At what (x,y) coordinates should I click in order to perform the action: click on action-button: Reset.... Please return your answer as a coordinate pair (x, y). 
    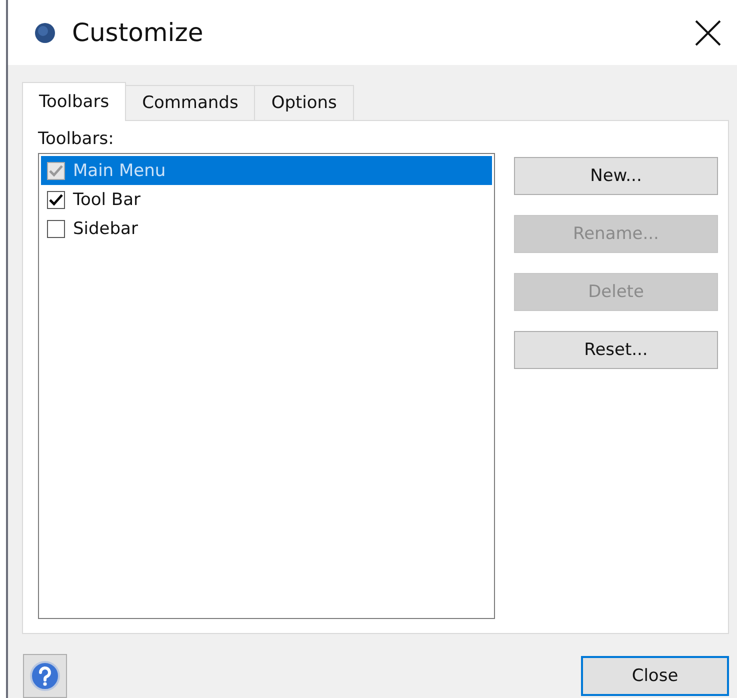
    Looking at the image, I should click on (616, 350).